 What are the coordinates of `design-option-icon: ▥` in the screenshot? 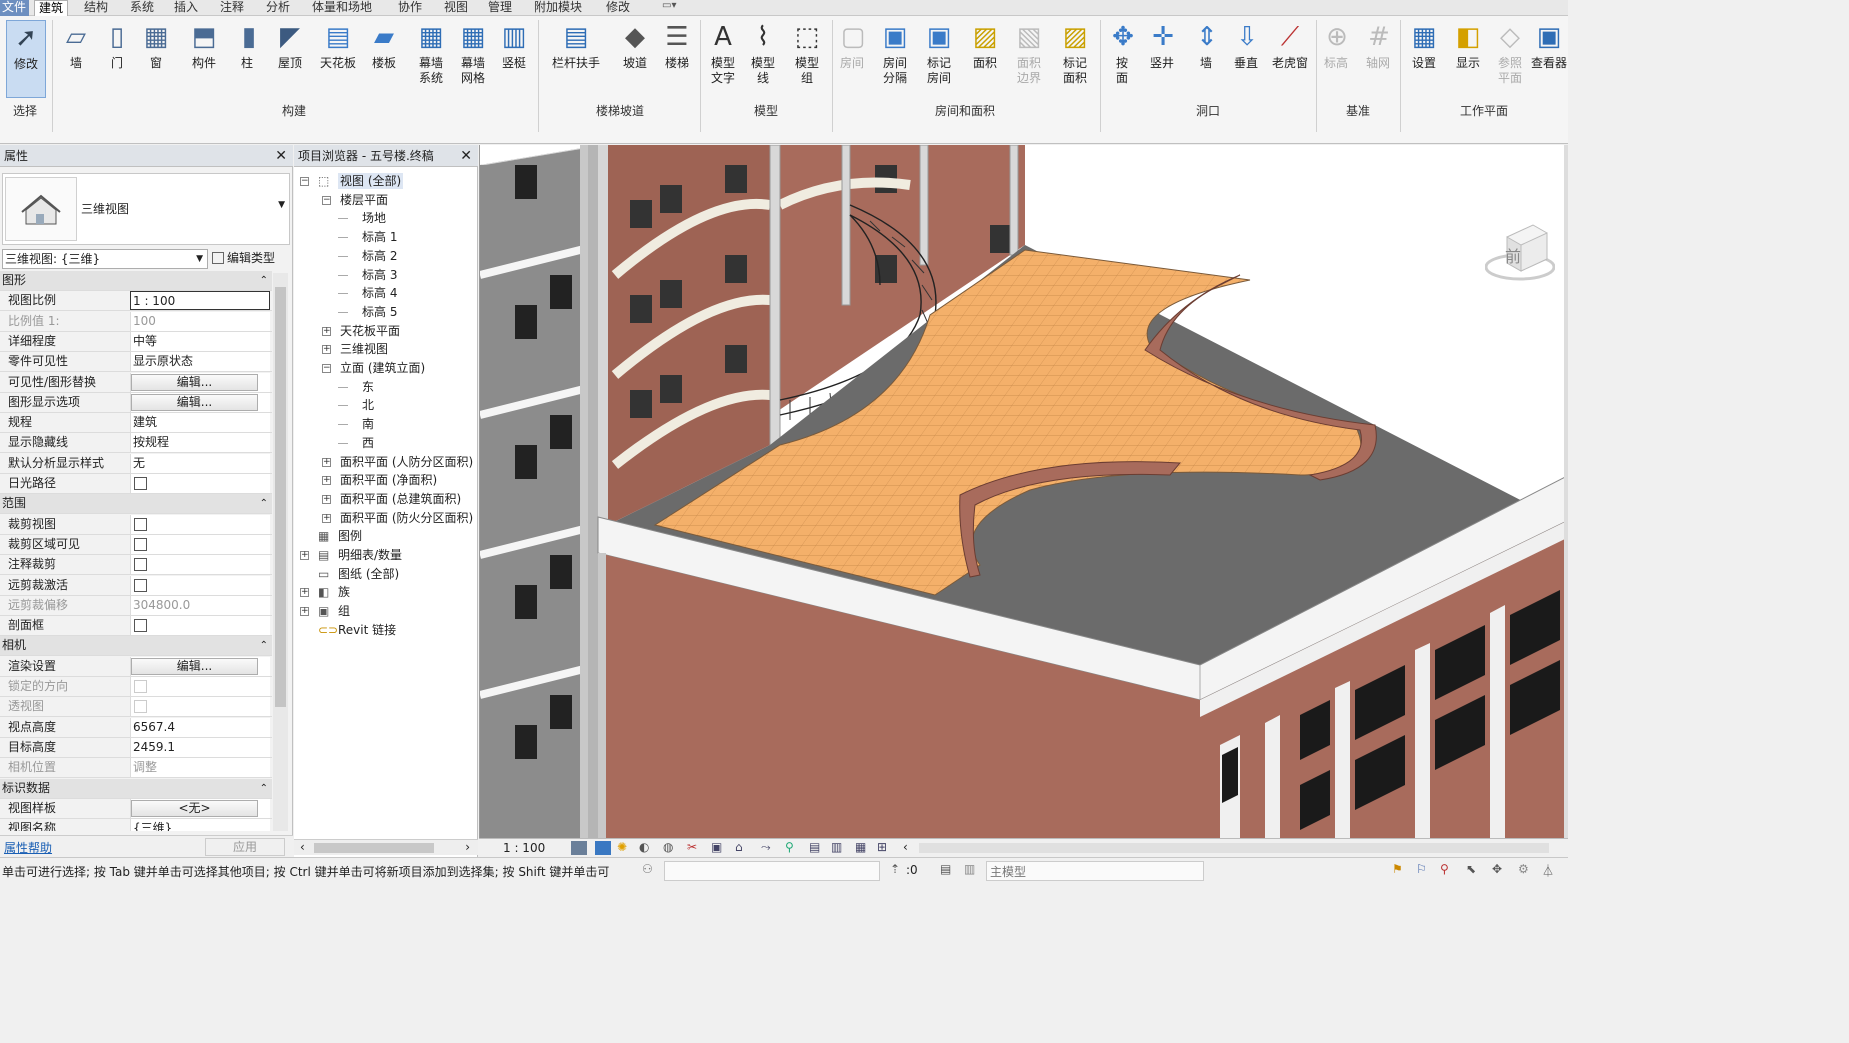 It's located at (969, 869).